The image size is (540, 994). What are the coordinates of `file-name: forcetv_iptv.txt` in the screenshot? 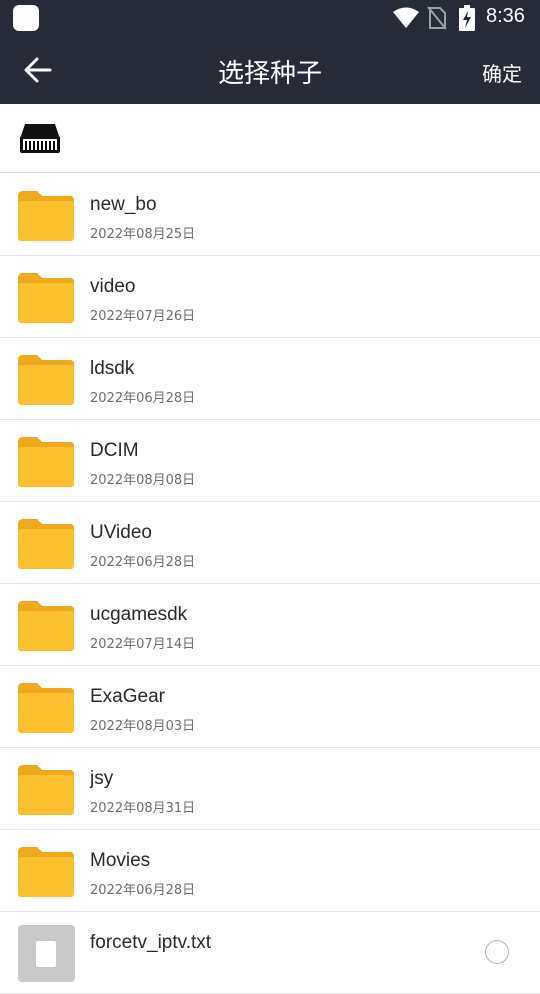 It's located at (151, 942).